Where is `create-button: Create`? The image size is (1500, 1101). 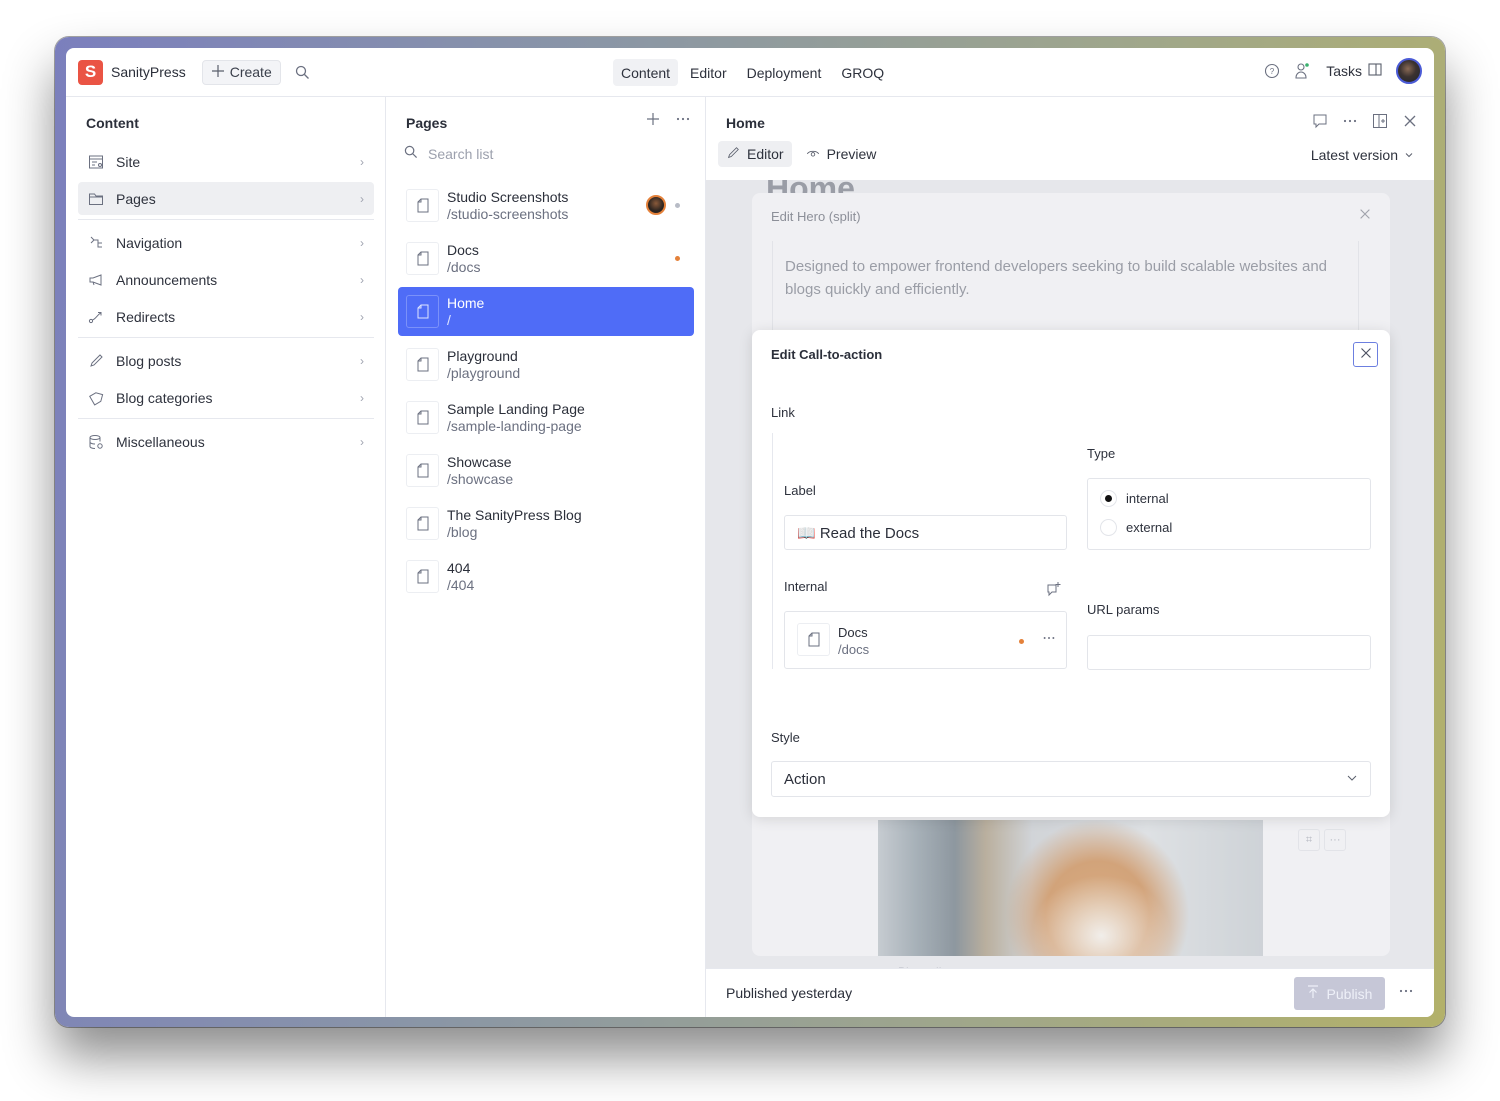
create-button: Create is located at coordinates (241, 72).